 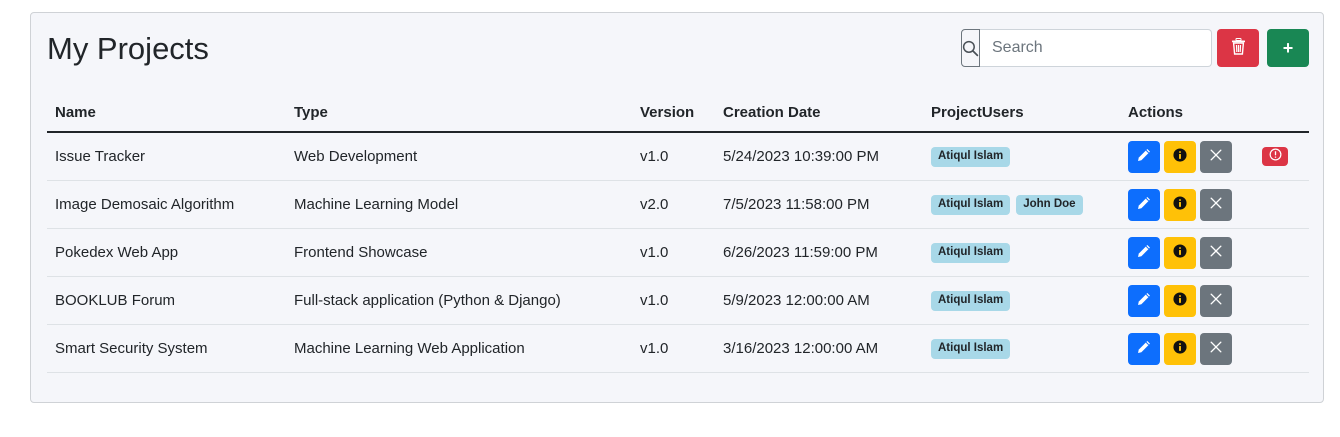 I want to click on column-header-project-users: ProjectUsers, so click(x=1021, y=113).